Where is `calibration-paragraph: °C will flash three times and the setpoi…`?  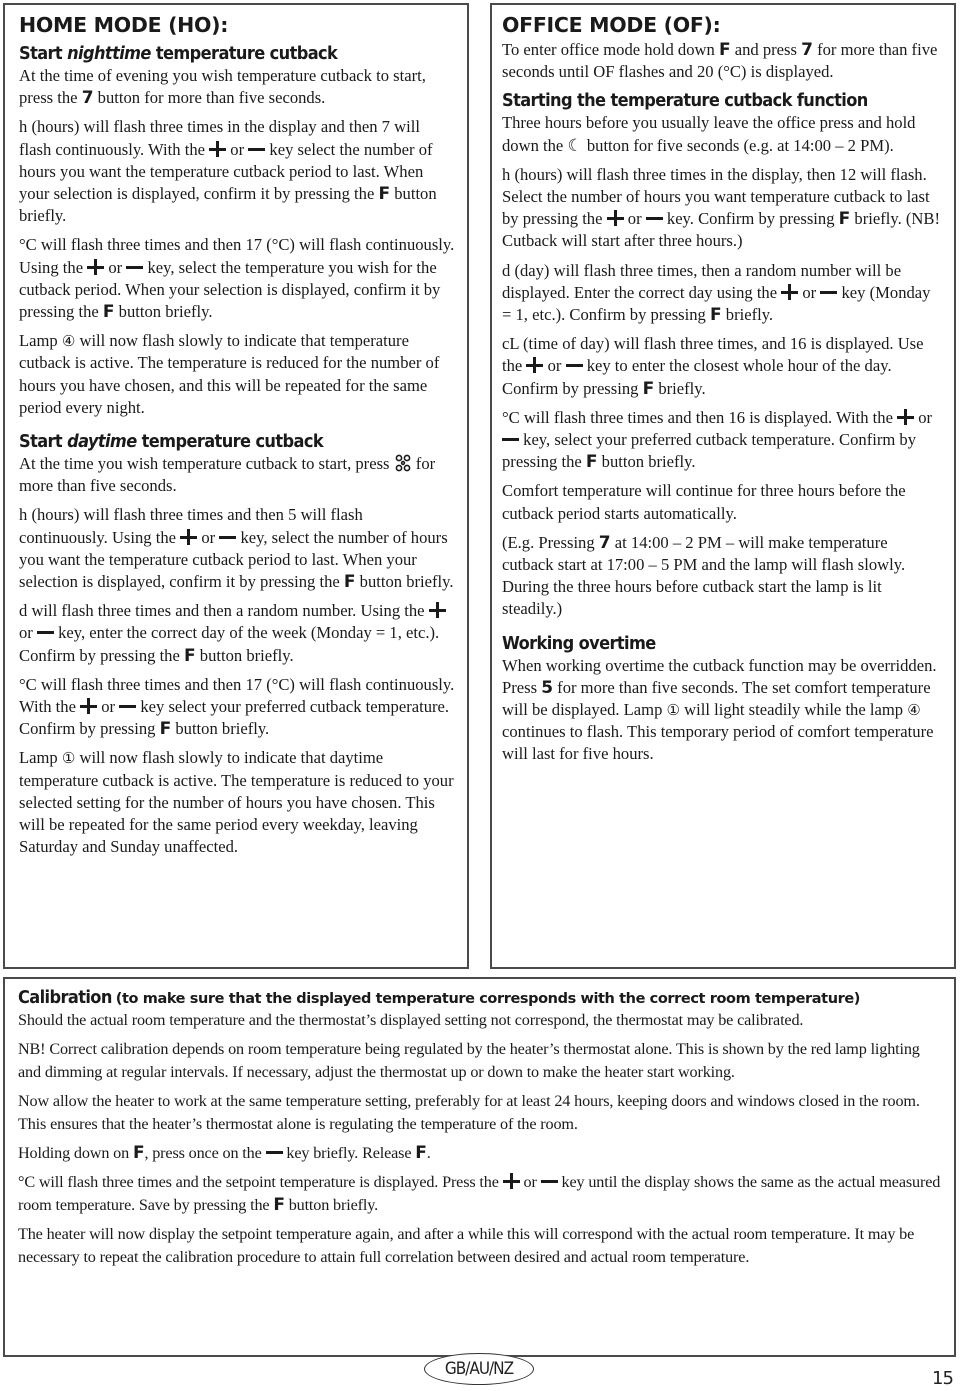 calibration-paragraph: °C will flash three times and the setpoi… is located at coordinates (481, 1193).